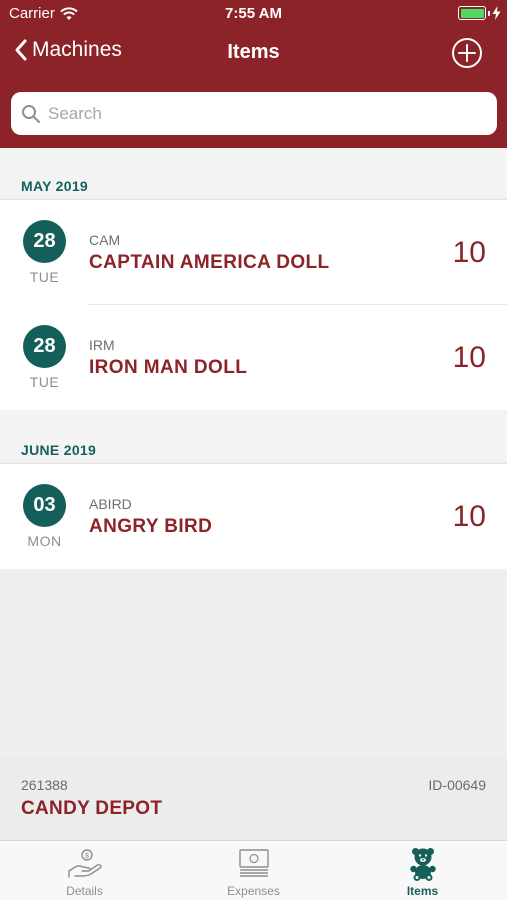 This screenshot has height=900, width=507. I want to click on location-code: 261388, so click(44, 785).